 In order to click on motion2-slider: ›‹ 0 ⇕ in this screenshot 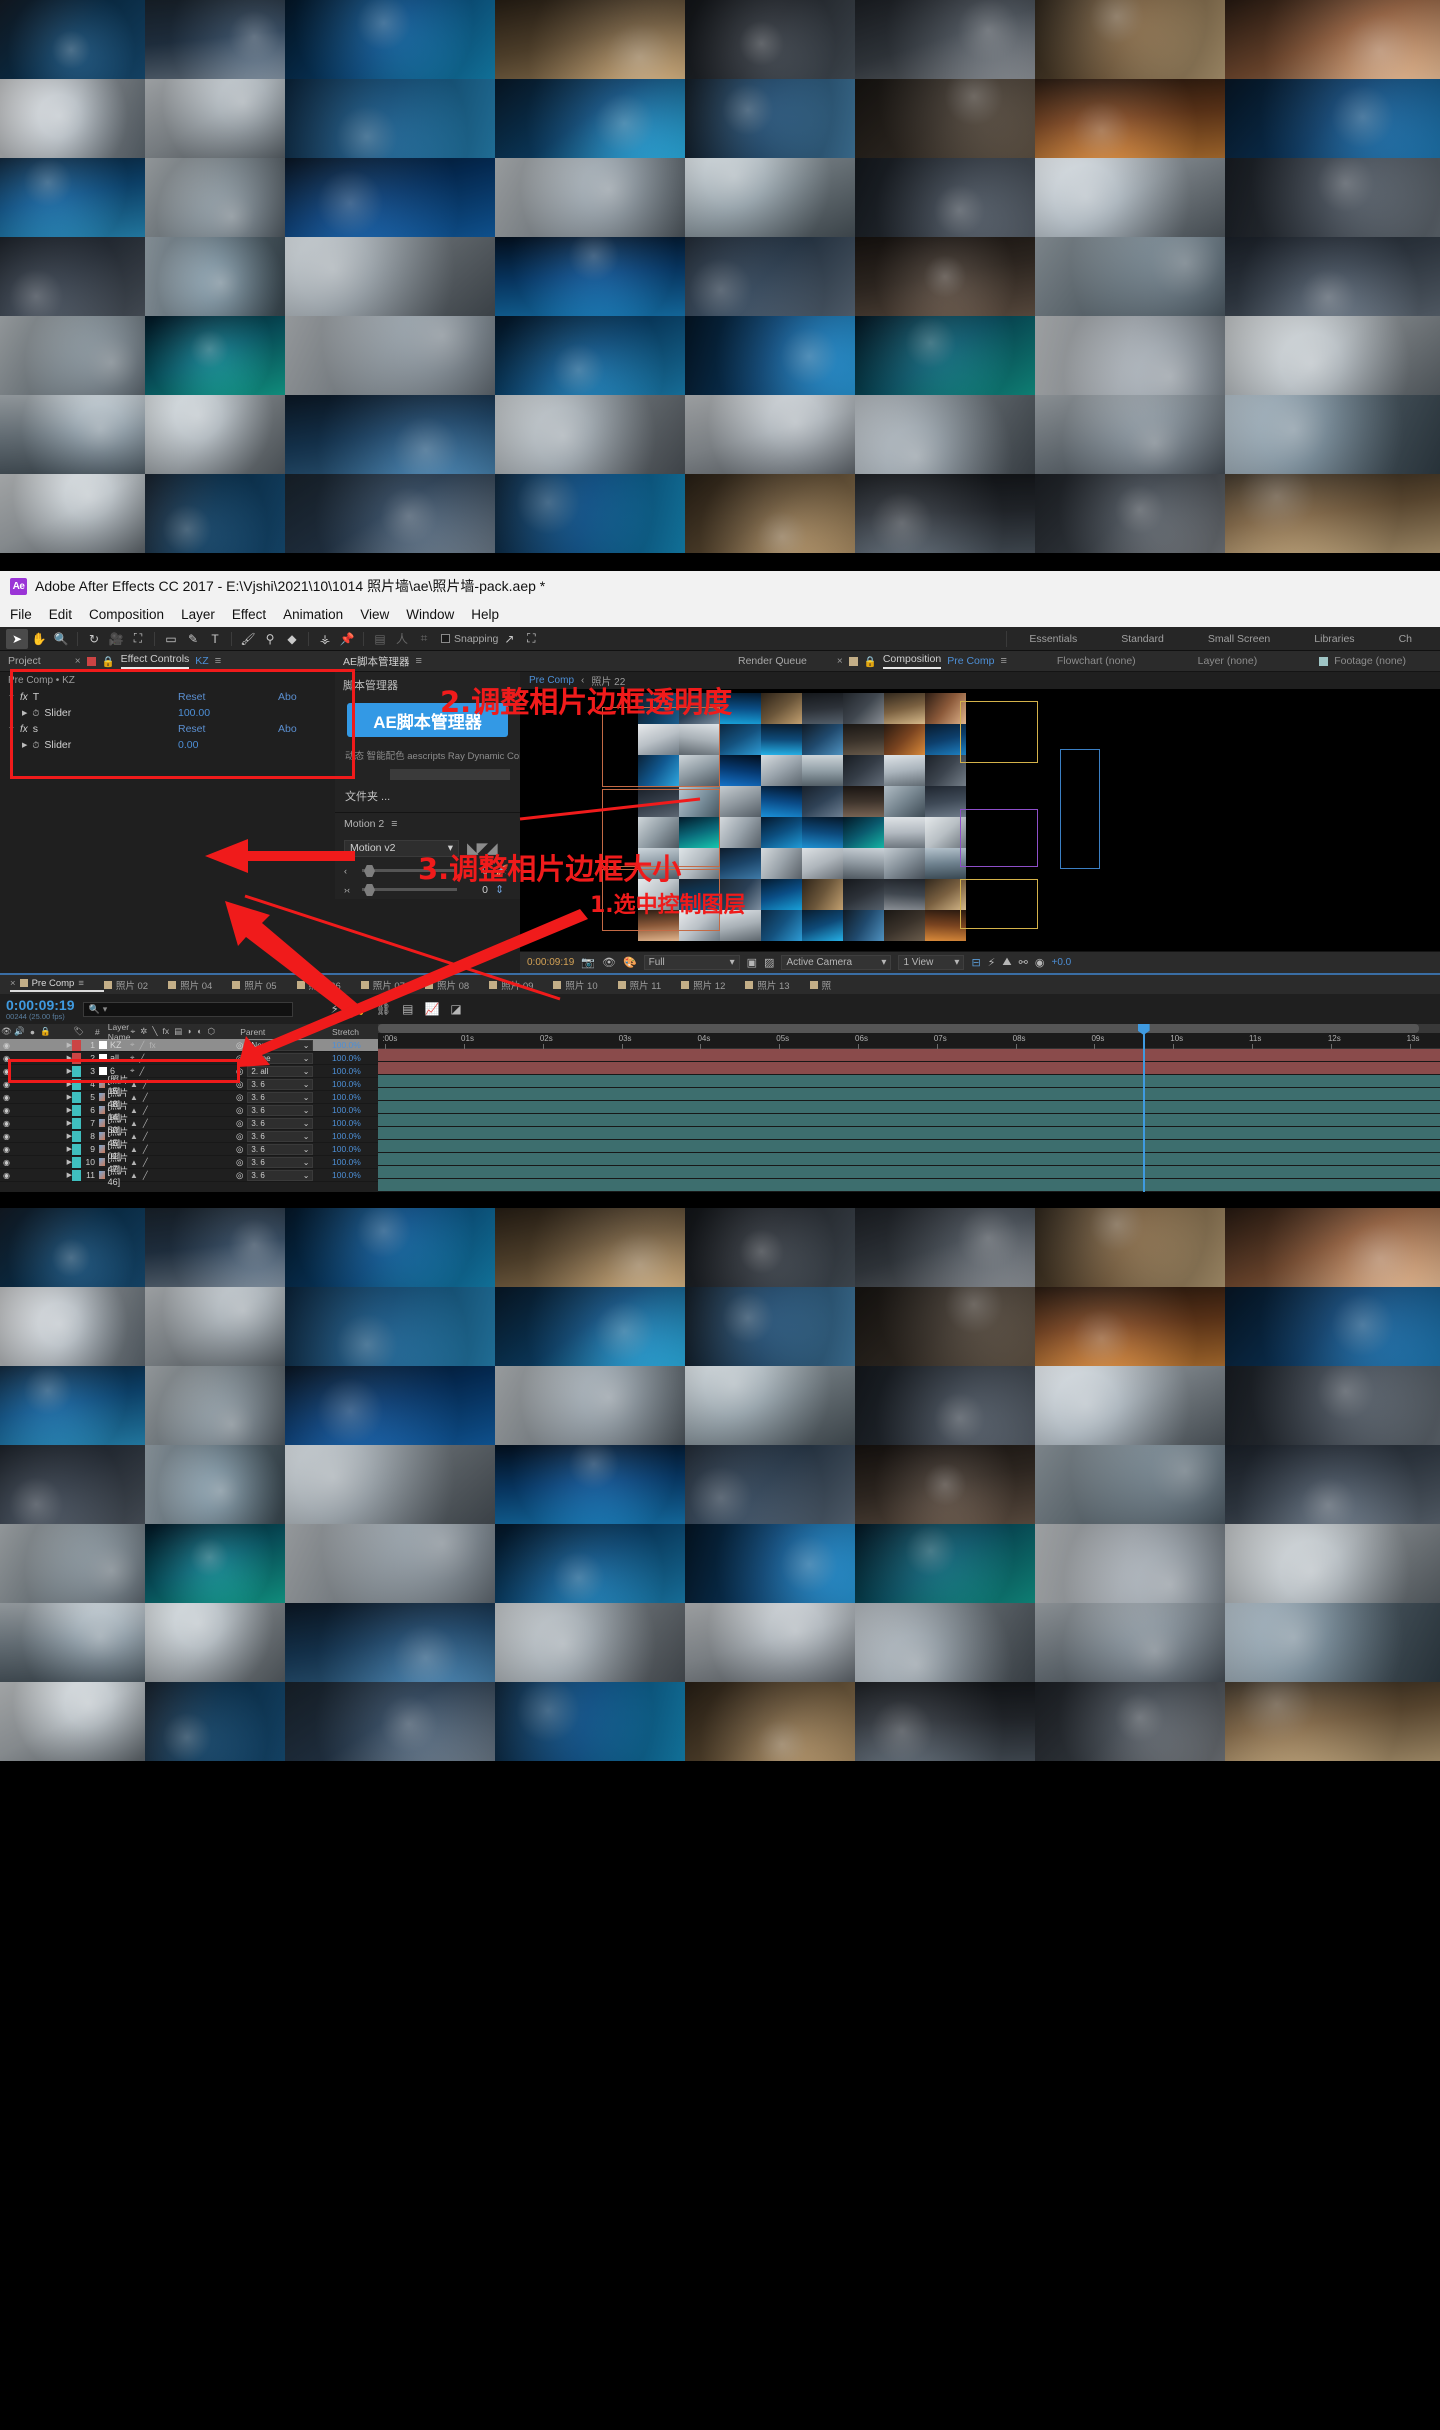, I will do `click(427, 889)`.